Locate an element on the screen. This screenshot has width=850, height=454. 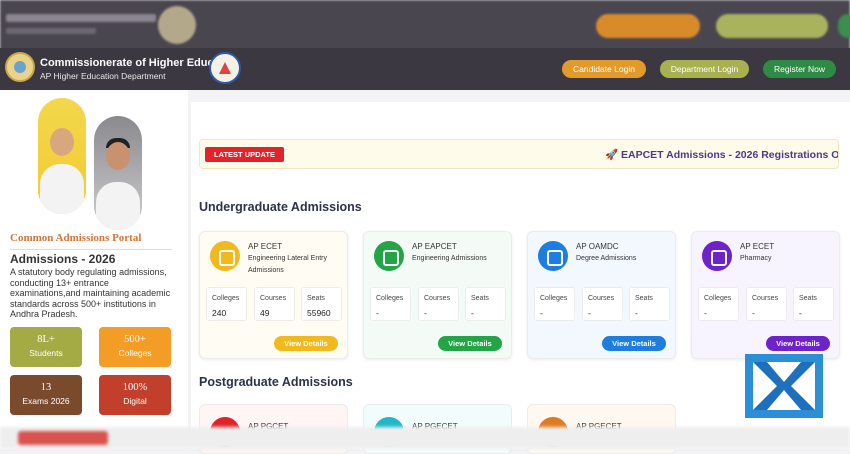
blurred-title is located at coordinates (81, 18).